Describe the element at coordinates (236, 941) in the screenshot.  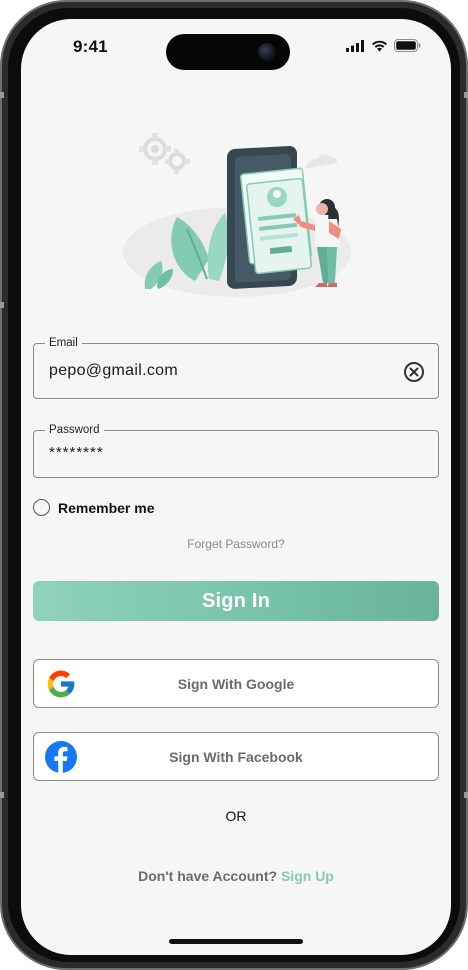
I see `home-indicator` at that location.